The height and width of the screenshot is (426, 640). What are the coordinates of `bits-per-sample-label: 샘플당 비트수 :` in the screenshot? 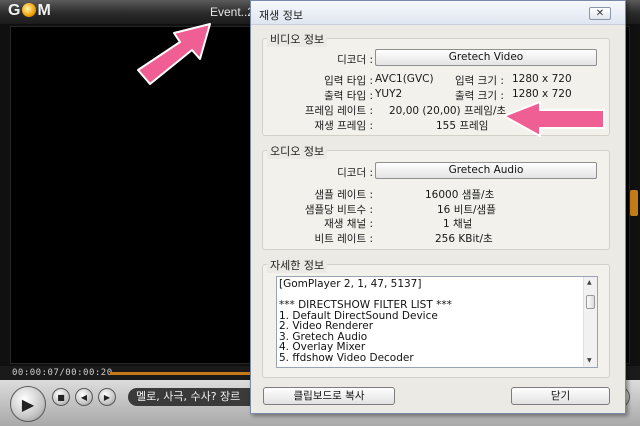 It's located at (338, 210).